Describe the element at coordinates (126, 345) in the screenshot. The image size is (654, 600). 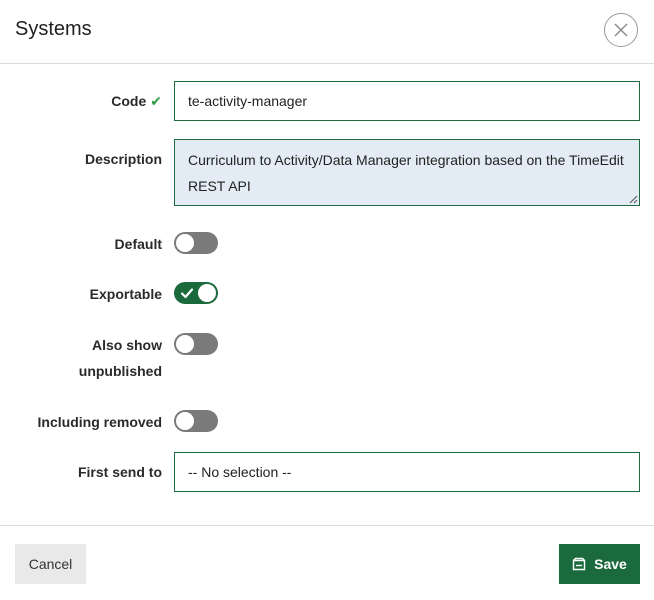
I see `also-show-label-line1: Also show` at that location.